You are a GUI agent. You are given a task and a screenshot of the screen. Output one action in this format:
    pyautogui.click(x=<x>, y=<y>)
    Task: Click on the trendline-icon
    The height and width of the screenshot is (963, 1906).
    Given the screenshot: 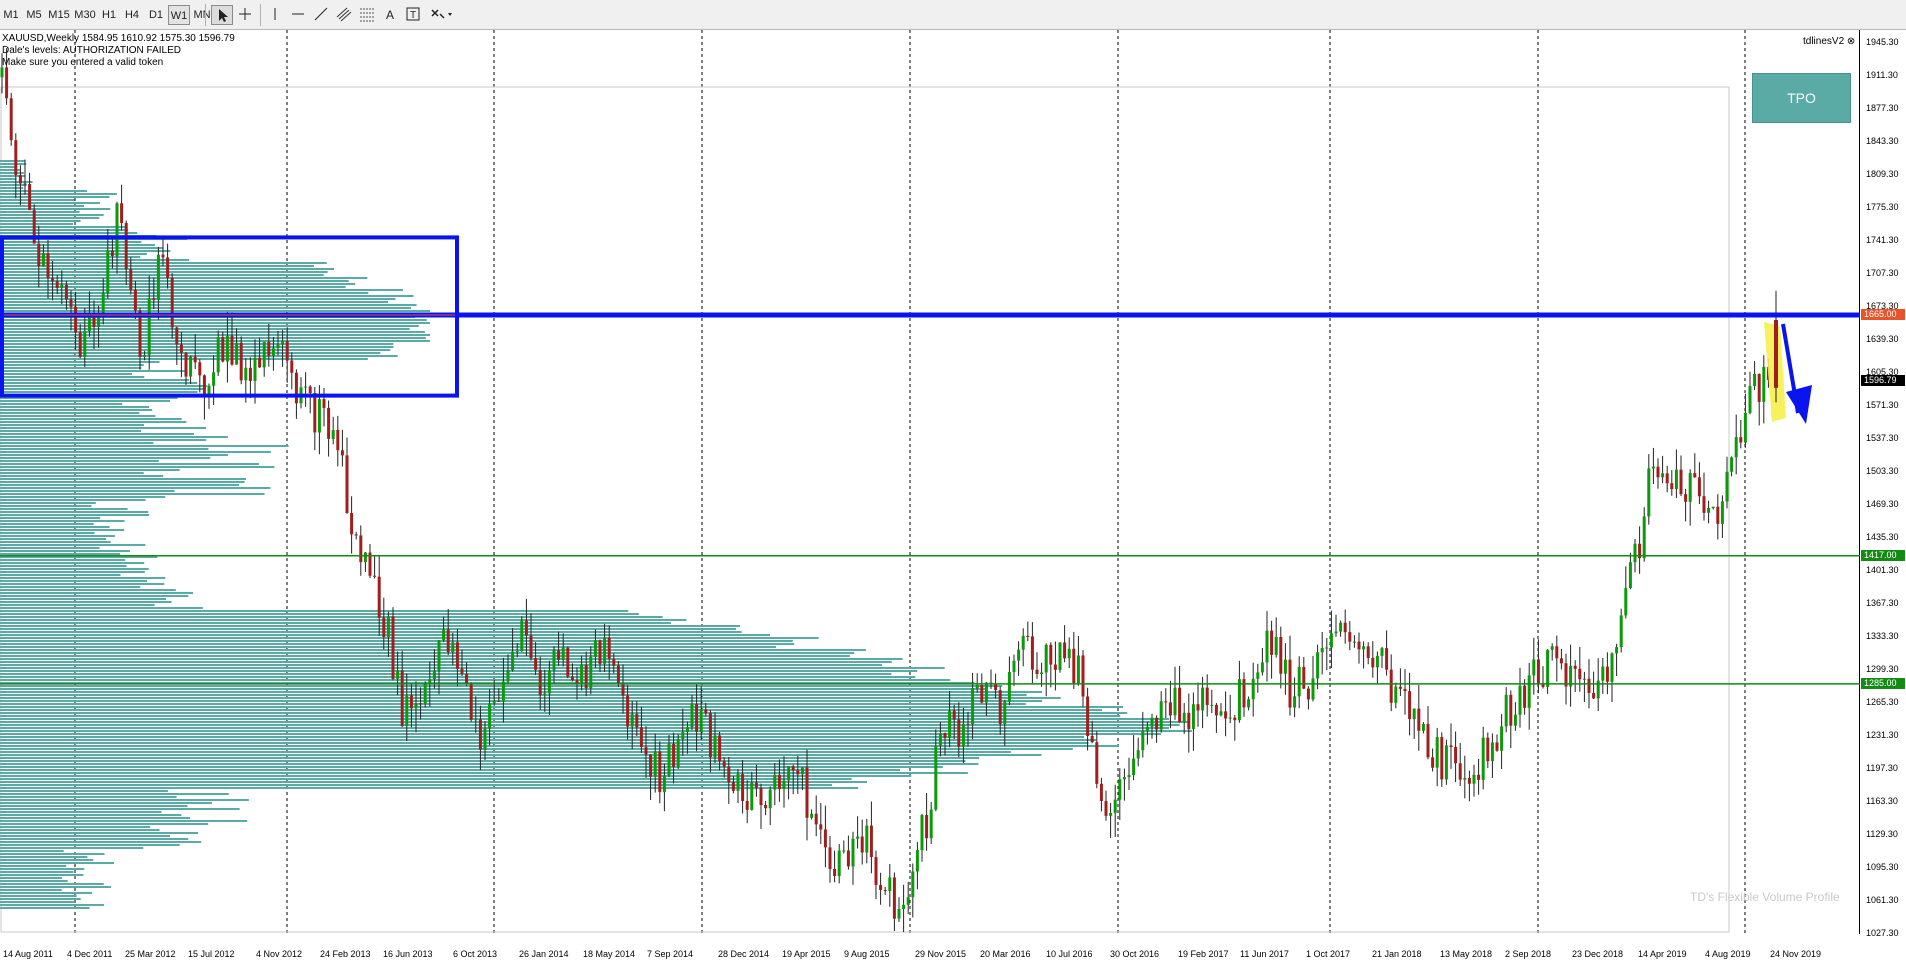 What is the action you would take?
    pyautogui.click(x=322, y=15)
    